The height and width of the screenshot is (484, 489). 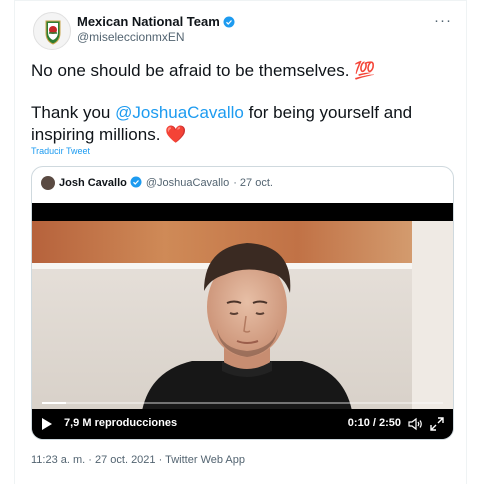 I want to click on author-name: Mexican National Team, so click(x=156, y=21).